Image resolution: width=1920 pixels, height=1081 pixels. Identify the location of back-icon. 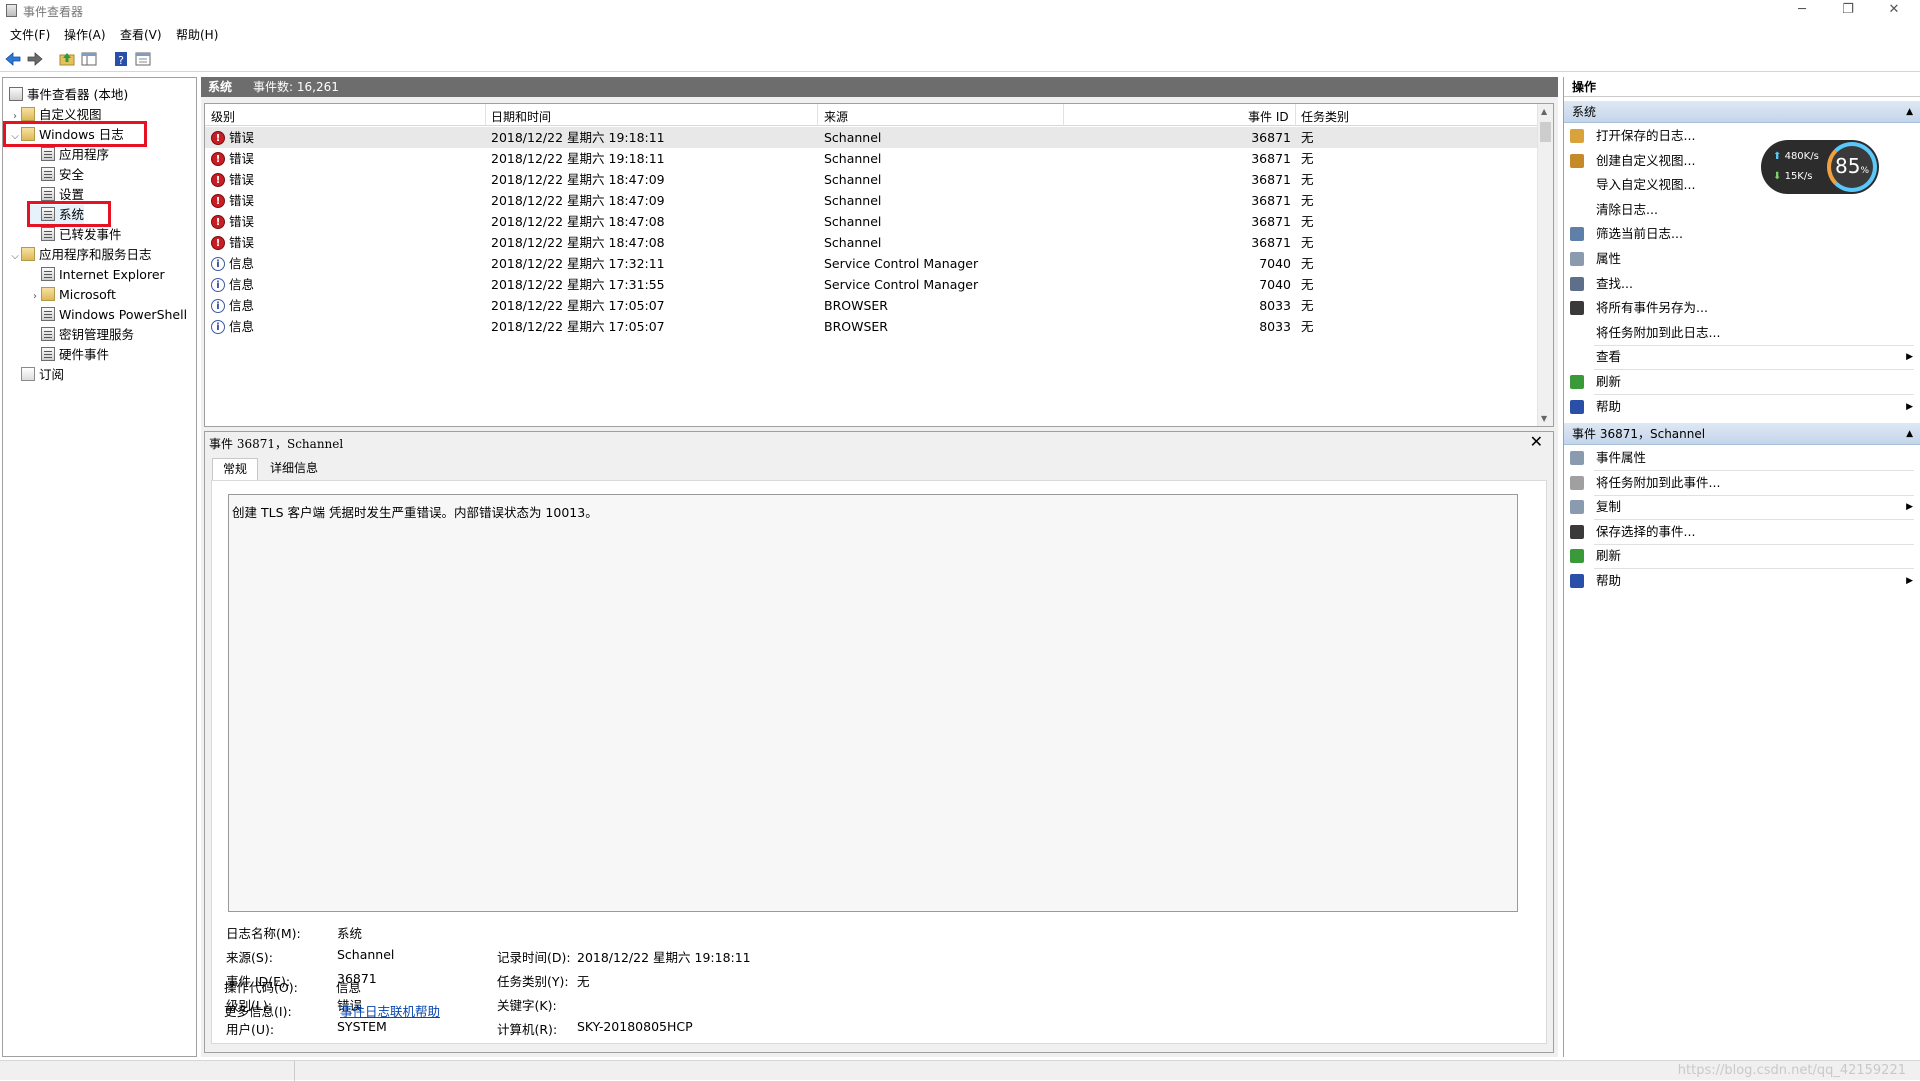
(13, 59).